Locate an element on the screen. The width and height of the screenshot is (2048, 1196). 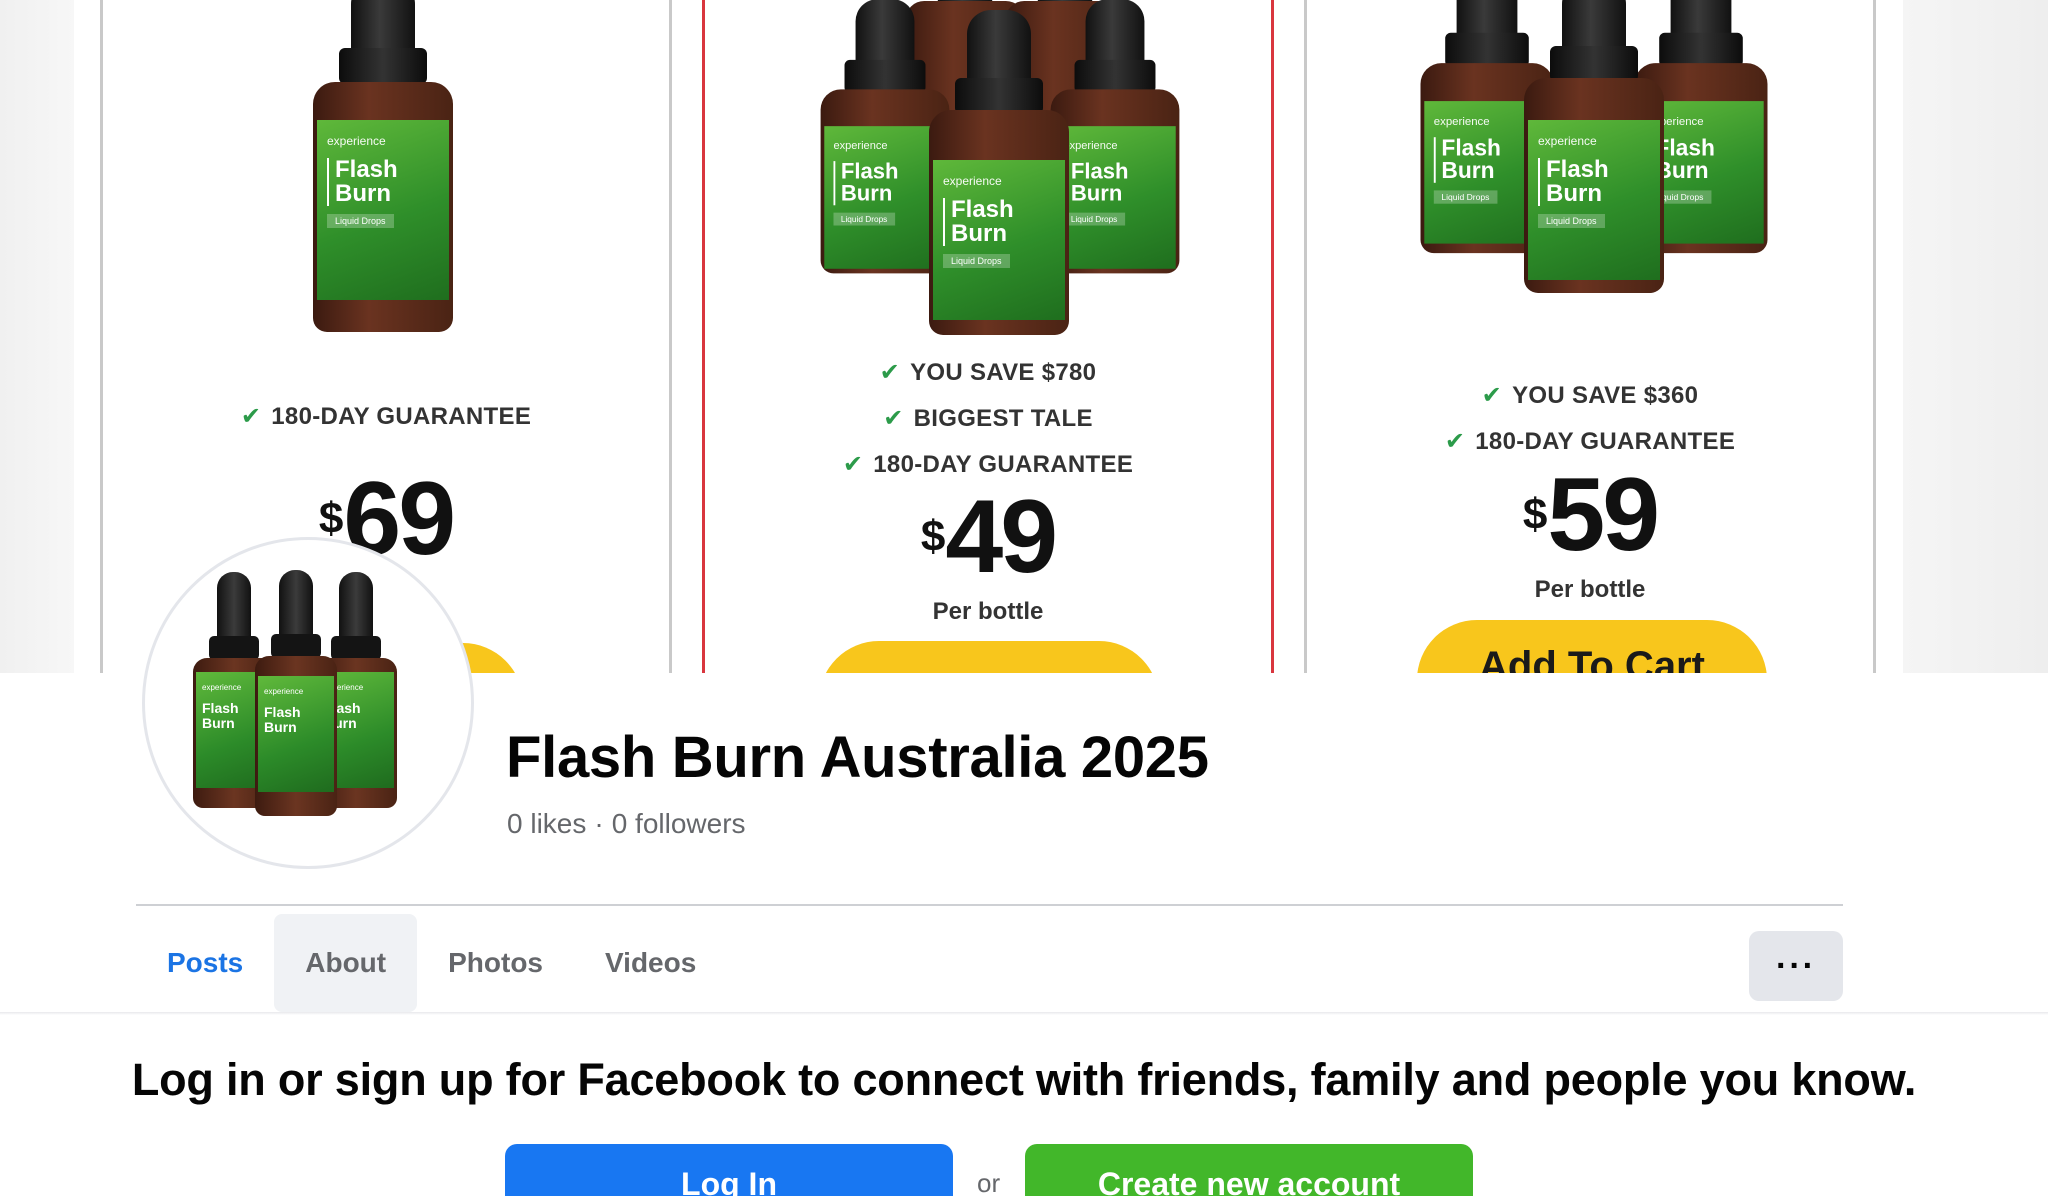
label-name-2: Burn is located at coordinates (363, 193).